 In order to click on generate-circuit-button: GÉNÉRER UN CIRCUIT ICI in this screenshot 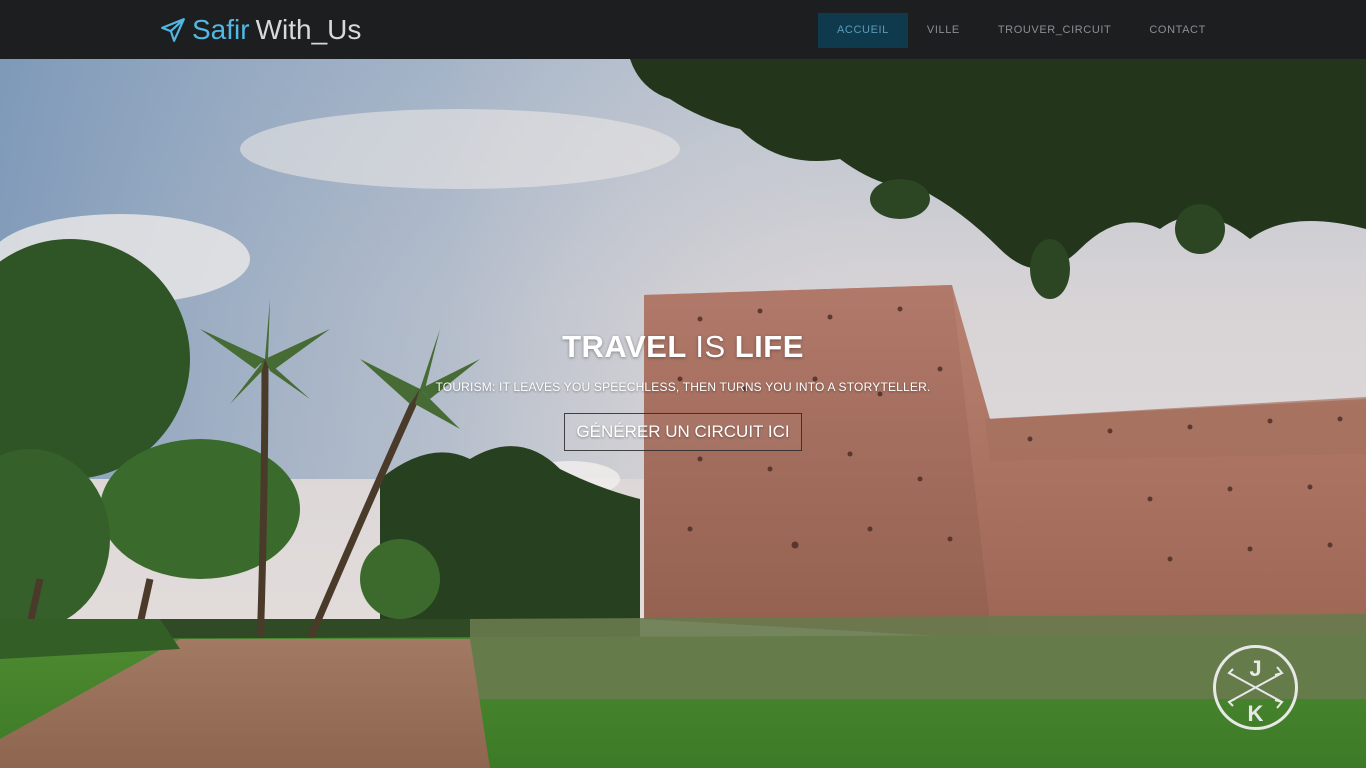, I will do `click(683, 432)`.